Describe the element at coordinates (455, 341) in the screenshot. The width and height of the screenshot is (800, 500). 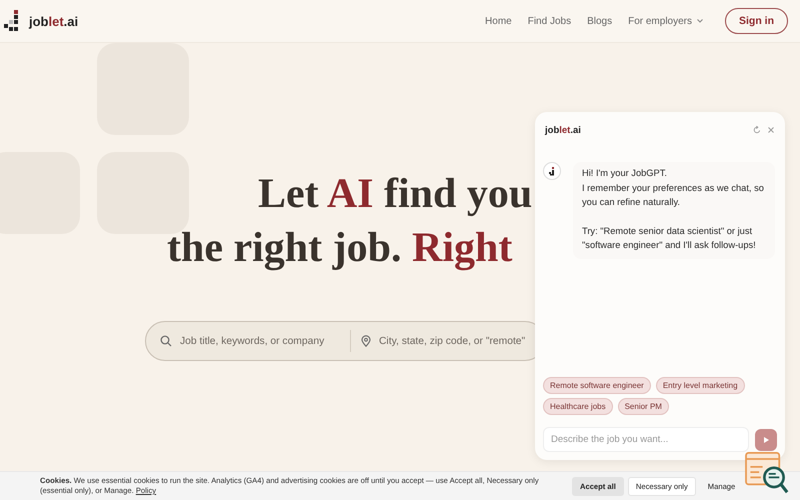
I see `location-field: City, state, zip code, or "remote"` at that location.